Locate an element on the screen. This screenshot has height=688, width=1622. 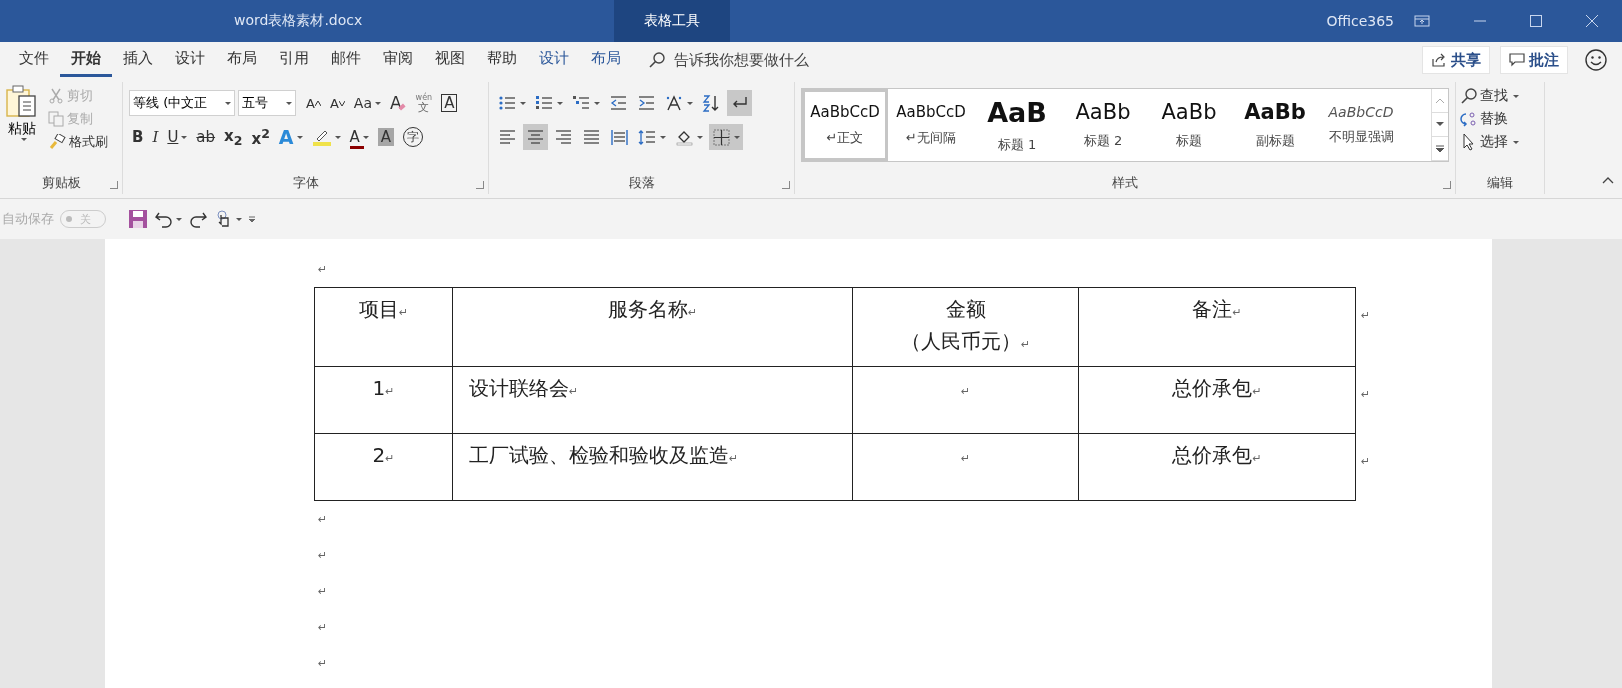
style-item: AaBbCcD ↵正文 is located at coordinates (845, 125).